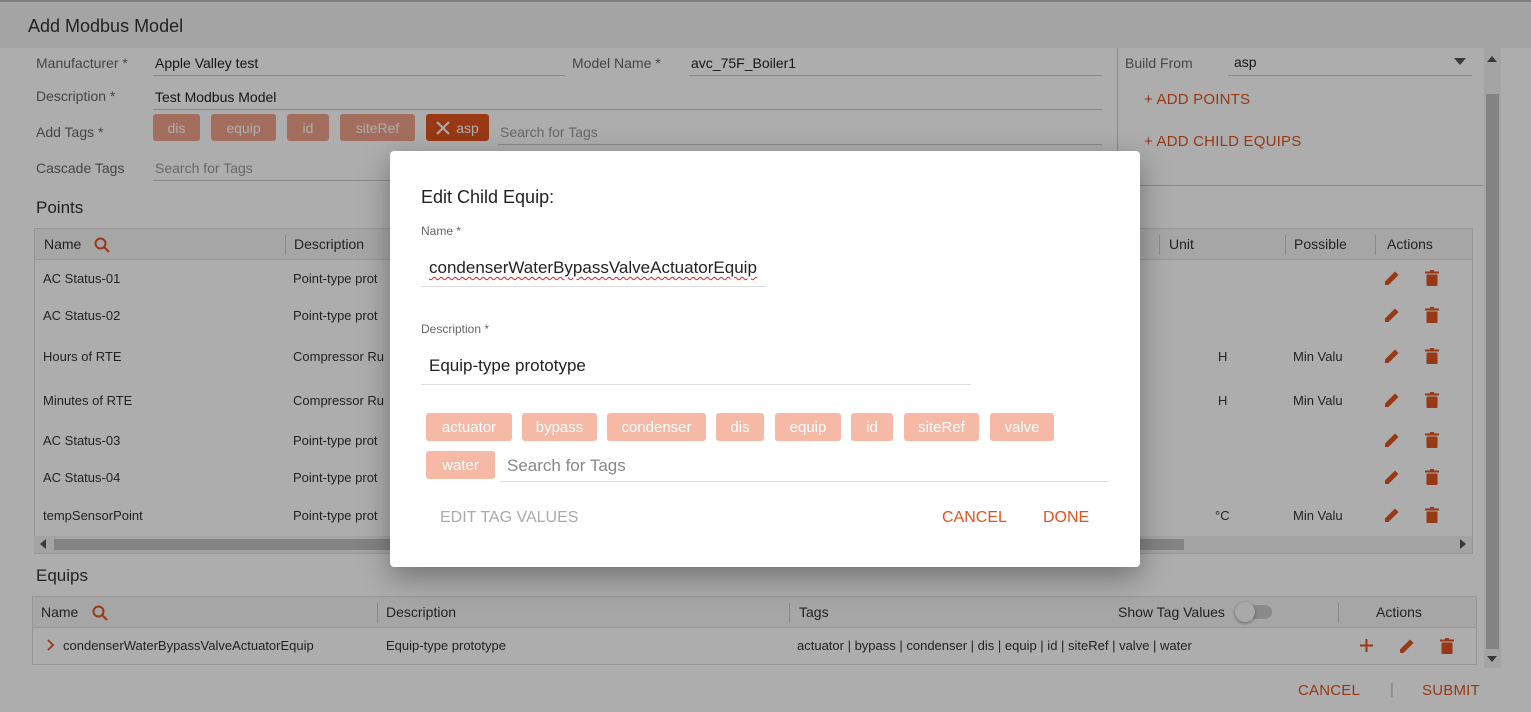 This screenshot has height=712, width=1531. Describe the element at coordinates (593, 267) in the screenshot. I see `name-input-value: condenserWaterBypassValveActuatorEquip` at that location.